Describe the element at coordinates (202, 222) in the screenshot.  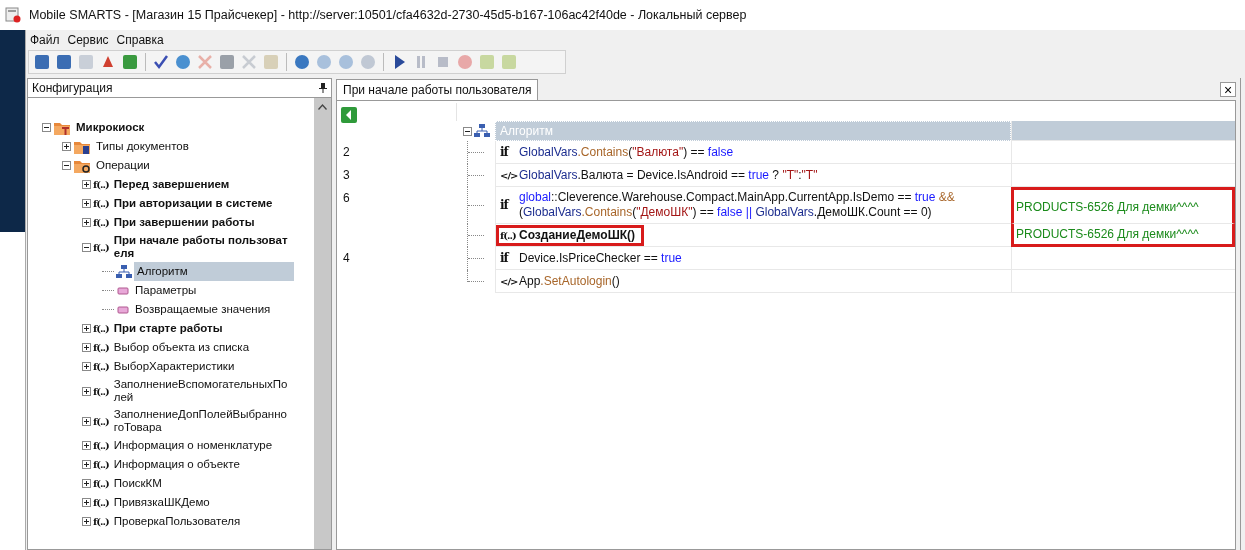
I see `tree-item: При завершении работы` at that location.